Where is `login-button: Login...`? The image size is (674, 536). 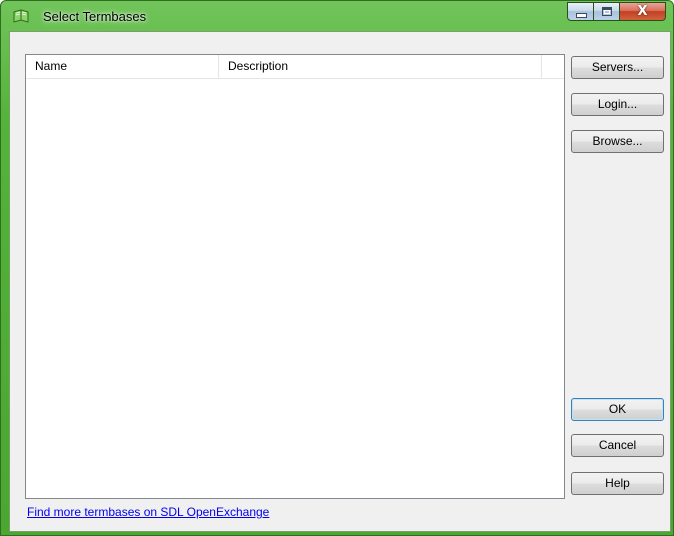 login-button: Login... is located at coordinates (617, 104).